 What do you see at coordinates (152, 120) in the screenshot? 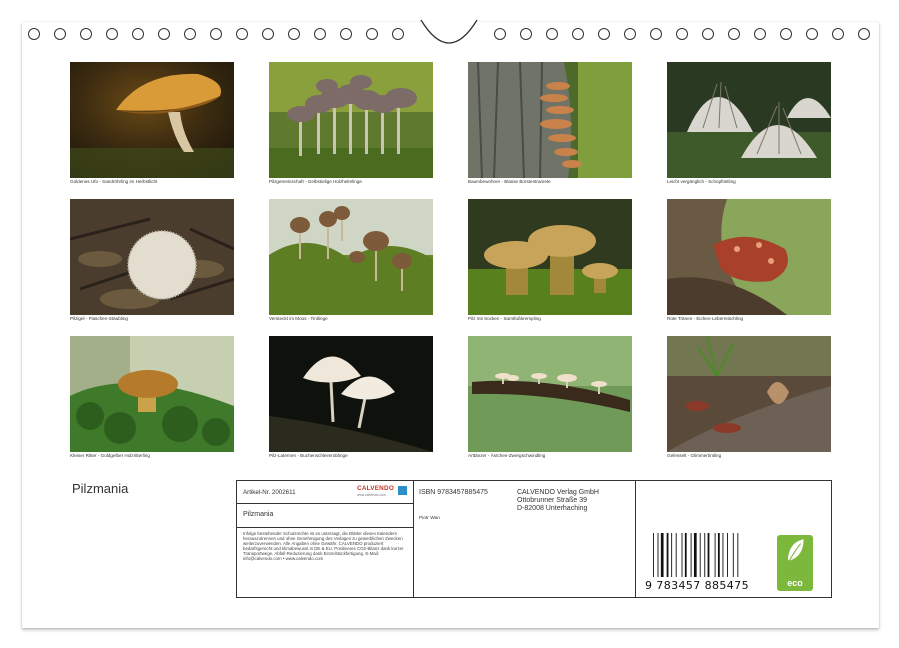
I see `photo-goldenes-ufo` at bounding box center [152, 120].